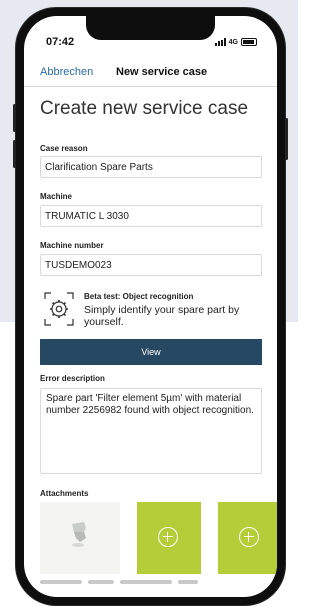  I want to click on spare-part-photo, so click(80, 538).